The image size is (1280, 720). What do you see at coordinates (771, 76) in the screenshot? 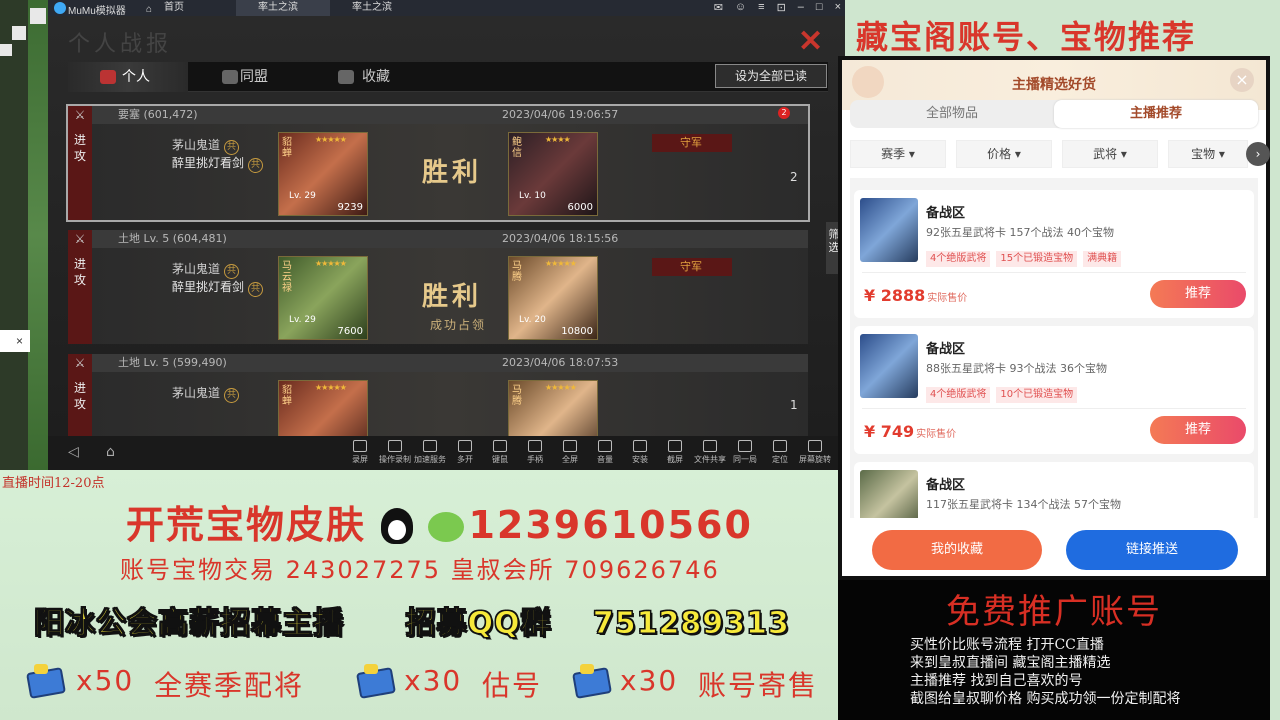
I see `mark-all-read-button: 设为全部已读` at bounding box center [771, 76].